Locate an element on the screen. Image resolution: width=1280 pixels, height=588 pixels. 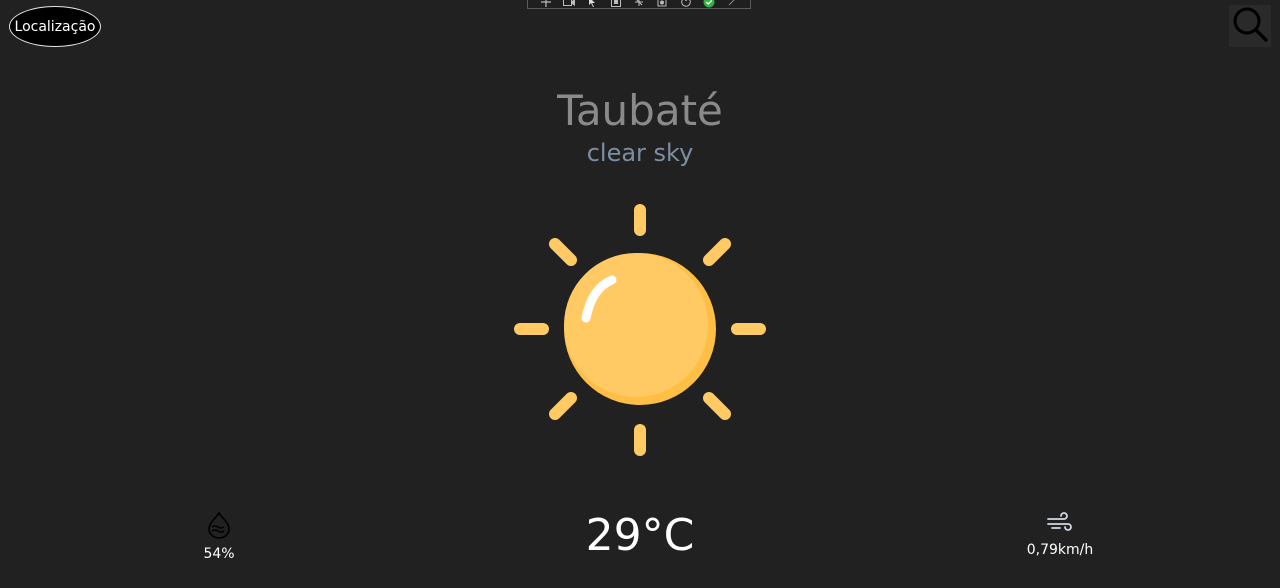
browser-extension-toolbar is located at coordinates (639, 4).